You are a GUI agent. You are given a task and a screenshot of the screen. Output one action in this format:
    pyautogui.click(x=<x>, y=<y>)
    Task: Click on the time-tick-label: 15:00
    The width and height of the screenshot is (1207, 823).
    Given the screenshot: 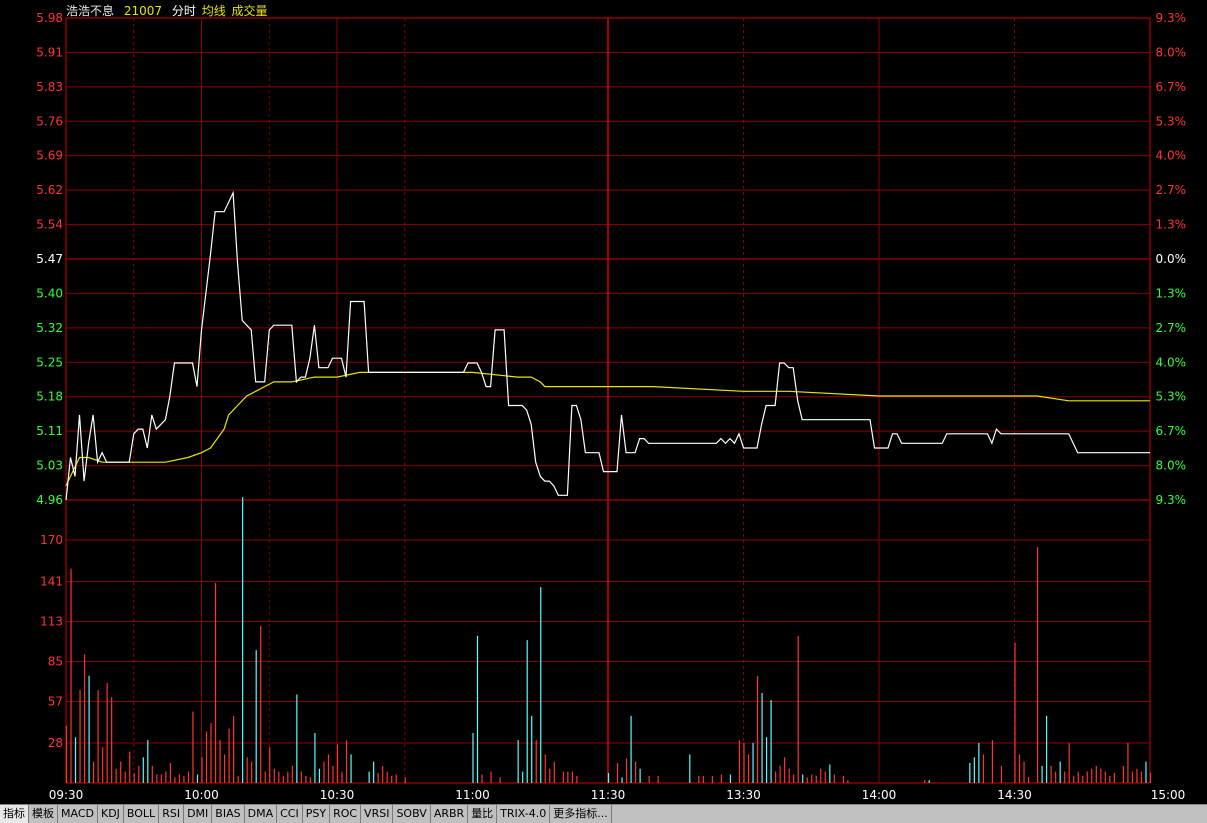 What is the action you would take?
    pyautogui.click(x=1168, y=795)
    